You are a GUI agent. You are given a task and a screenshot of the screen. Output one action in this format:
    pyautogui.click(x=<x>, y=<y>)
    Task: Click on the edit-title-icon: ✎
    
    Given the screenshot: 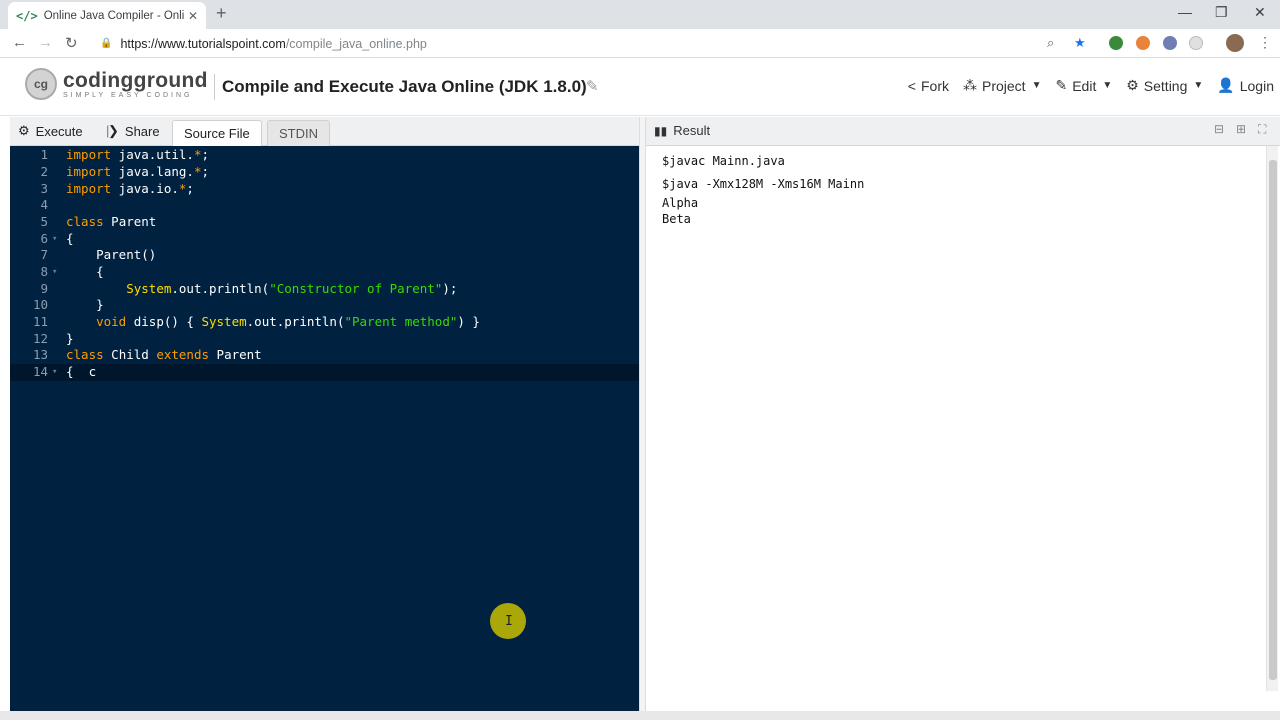 What is the action you would take?
    pyautogui.click(x=592, y=86)
    